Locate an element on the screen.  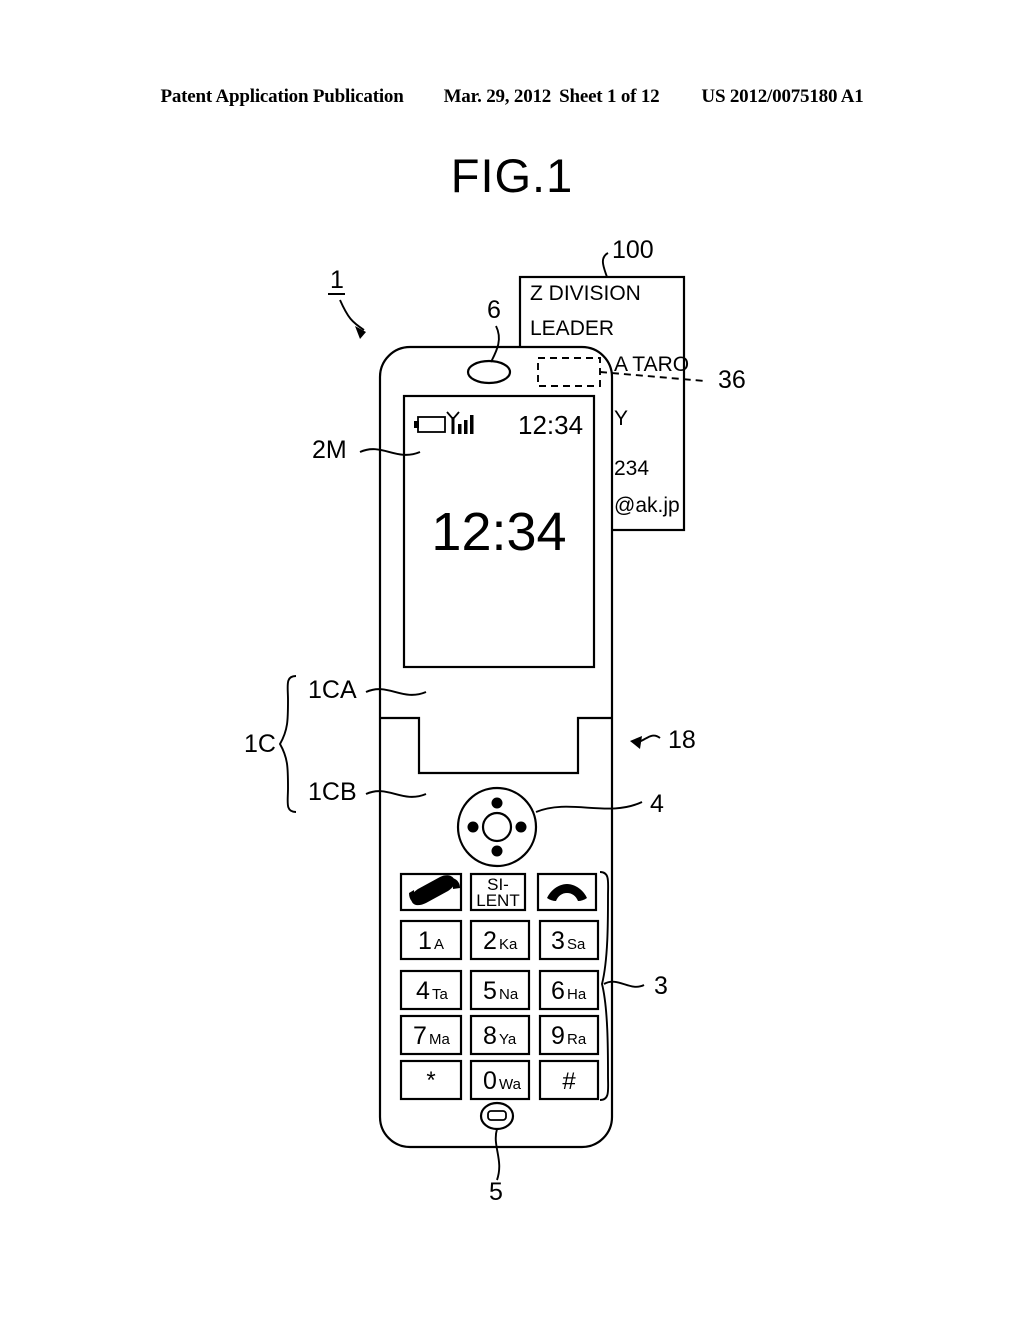
call-key is located at coordinates (431, 892).